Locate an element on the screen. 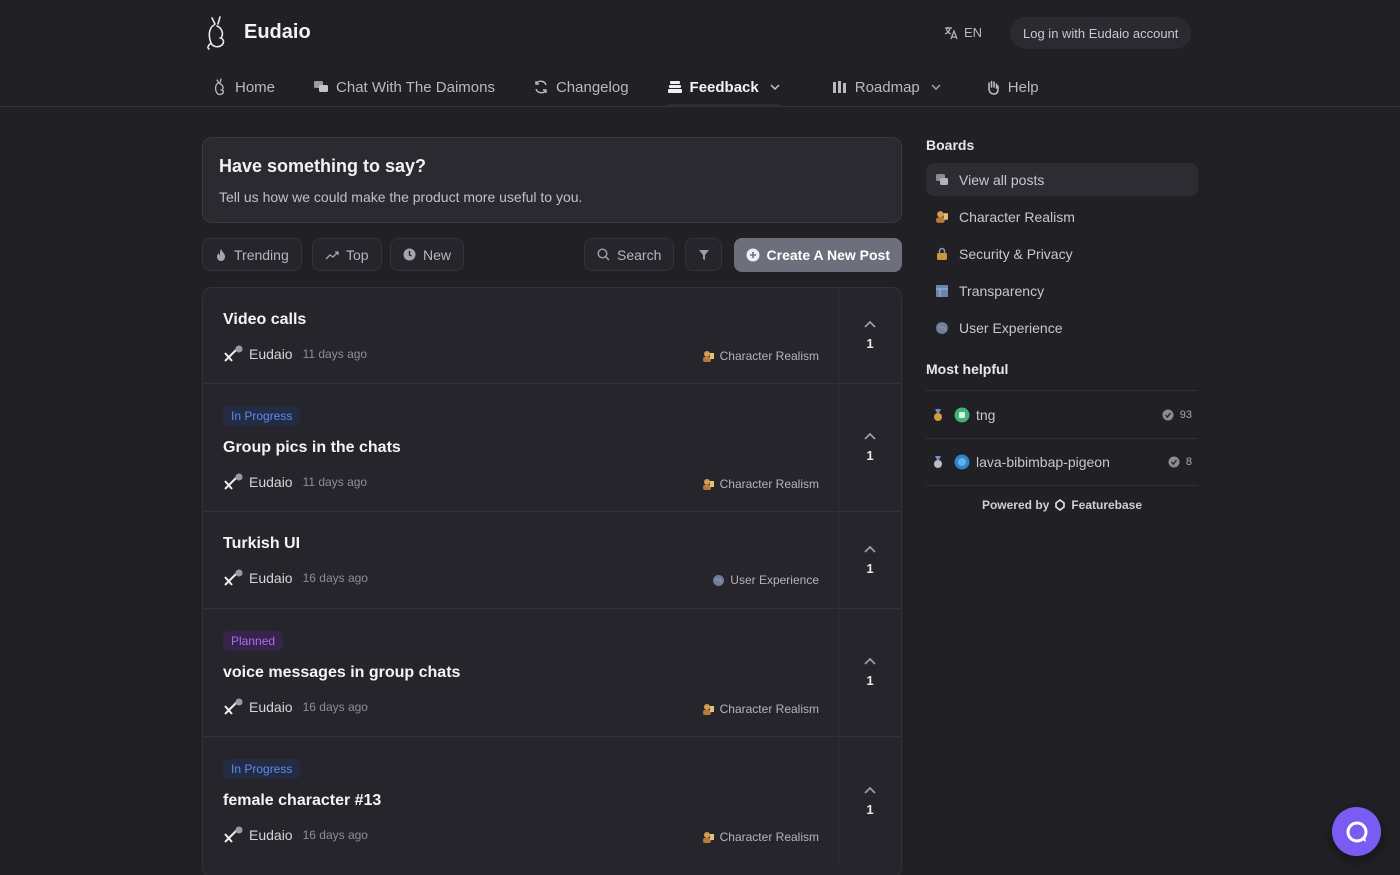 The width and height of the screenshot is (1400, 875). nav-chat: Chat With The Daimons is located at coordinates (404, 87).